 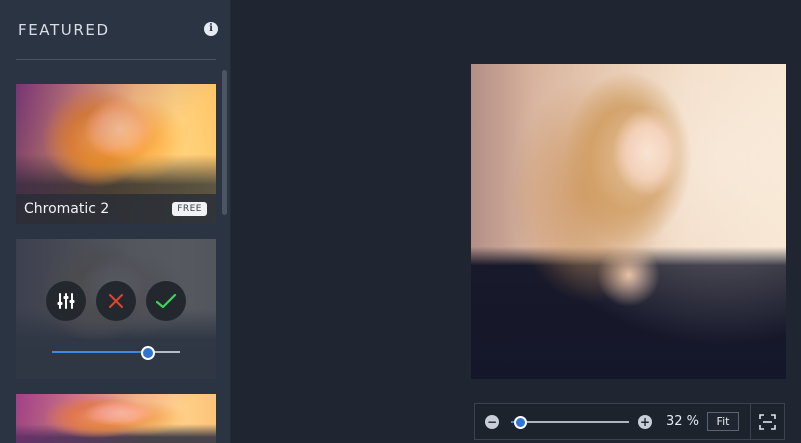 I want to click on filter-intensity-thumb, so click(x=148, y=353).